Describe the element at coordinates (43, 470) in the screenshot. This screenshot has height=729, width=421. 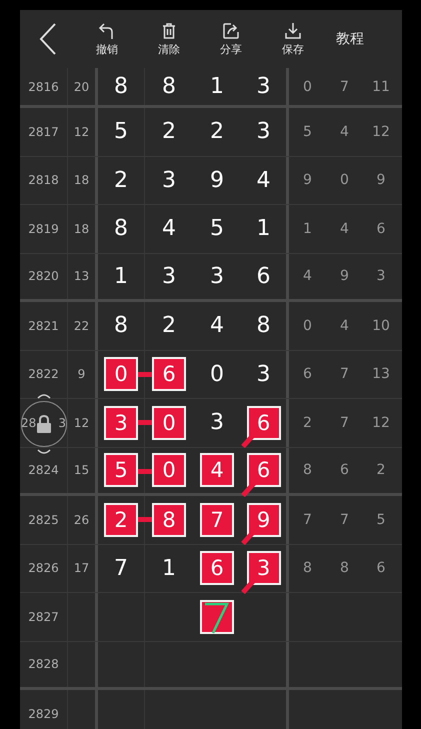
I see `issue-number: 2824` at that location.